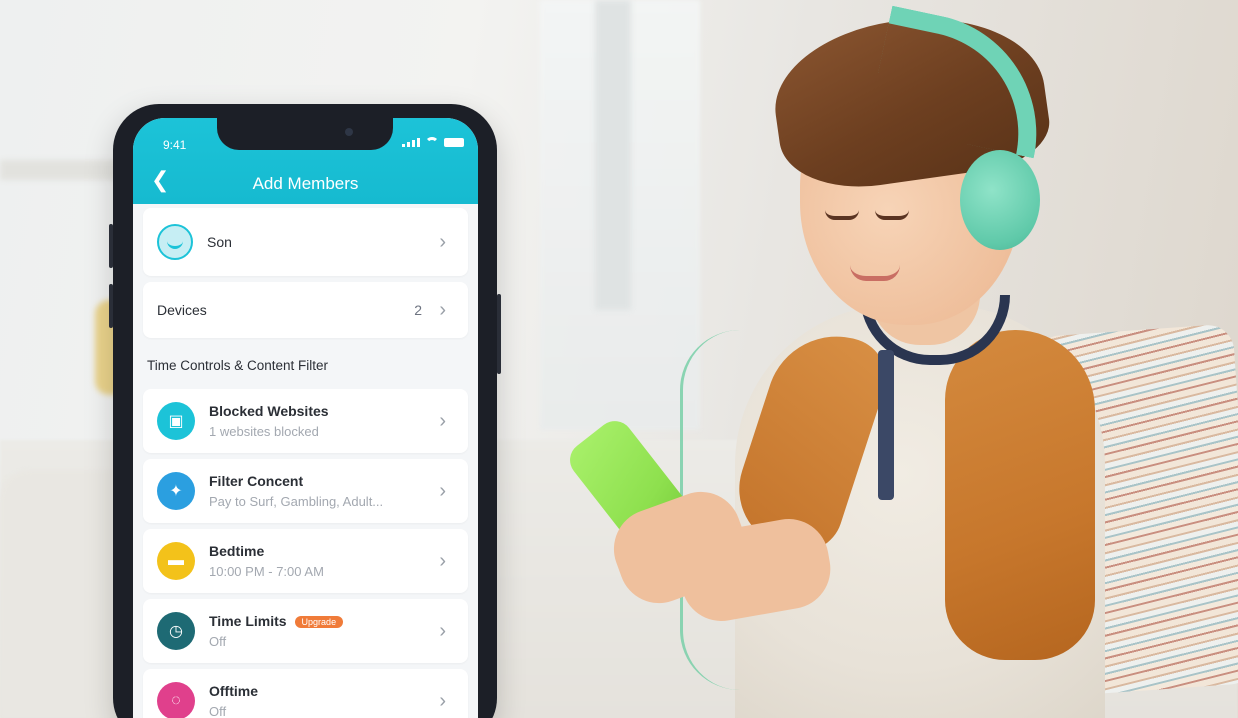  What do you see at coordinates (237, 551) in the screenshot?
I see `item-title: Bedtime` at bounding box center [237, 551].